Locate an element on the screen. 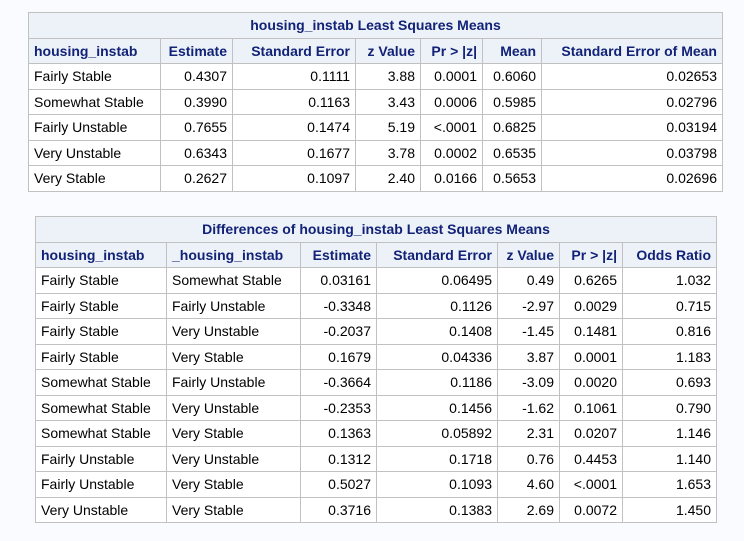 Image resolution: width=744 pixels, height=541 pixels. table-cell: 0.02796 is located at coordinates (632, 101).